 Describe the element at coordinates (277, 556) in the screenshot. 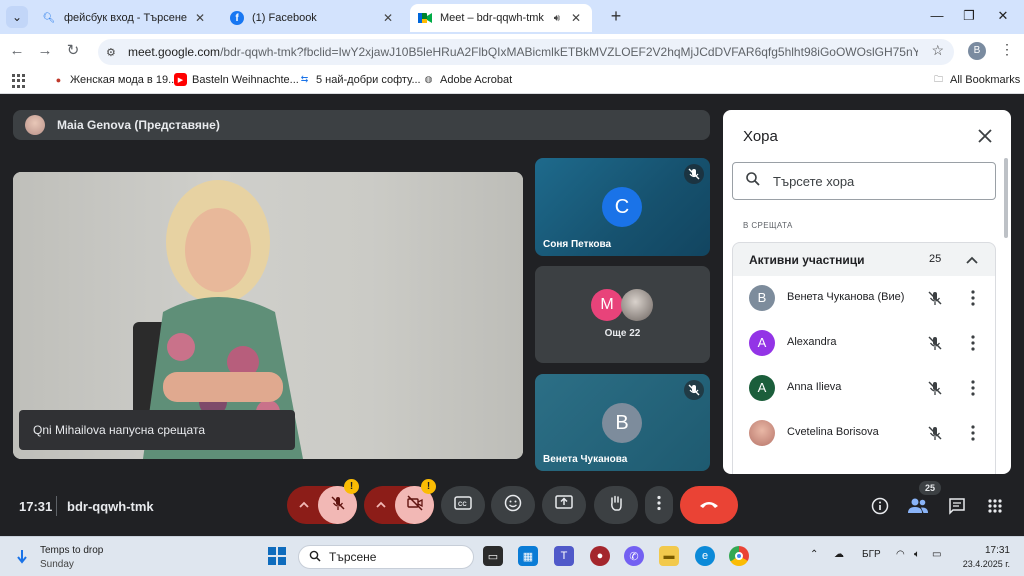

I see `windows-start-icon` at that location.